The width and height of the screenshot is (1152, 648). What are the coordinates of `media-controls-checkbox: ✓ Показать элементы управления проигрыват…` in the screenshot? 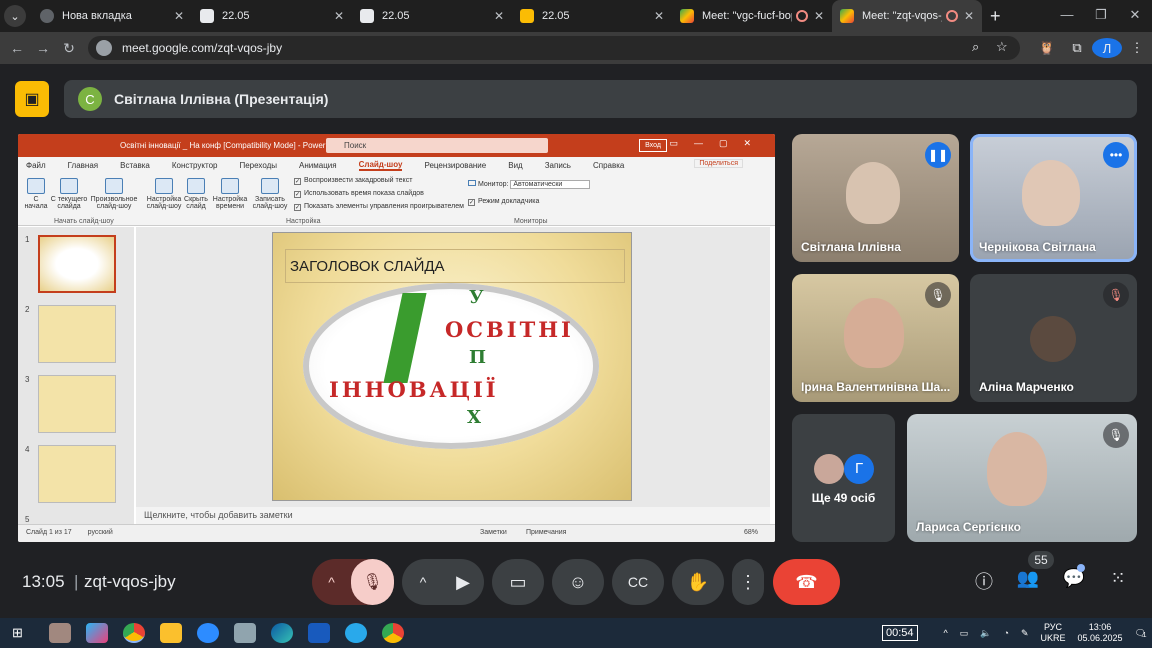 It's located at (379, 207).